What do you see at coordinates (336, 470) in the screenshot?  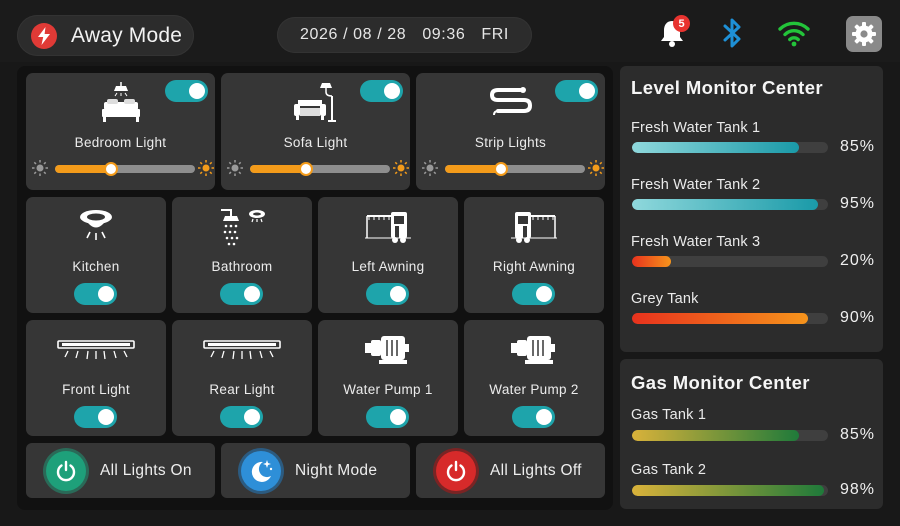 I see `action-label: Night Mode` at bounding box center [336, 470].